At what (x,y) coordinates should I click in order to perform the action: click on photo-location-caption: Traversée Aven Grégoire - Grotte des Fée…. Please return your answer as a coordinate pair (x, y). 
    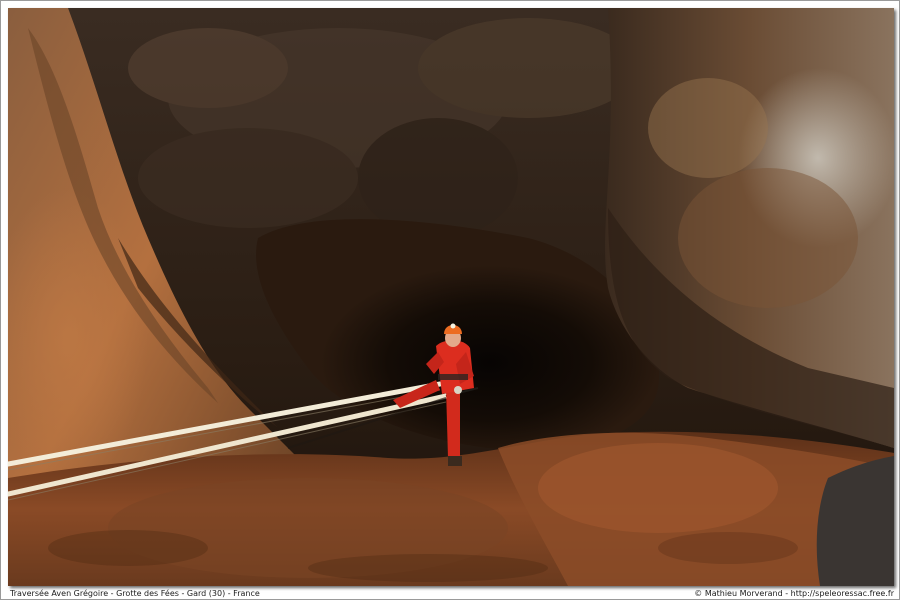
    Looking at the image, I should click on (135, 593).